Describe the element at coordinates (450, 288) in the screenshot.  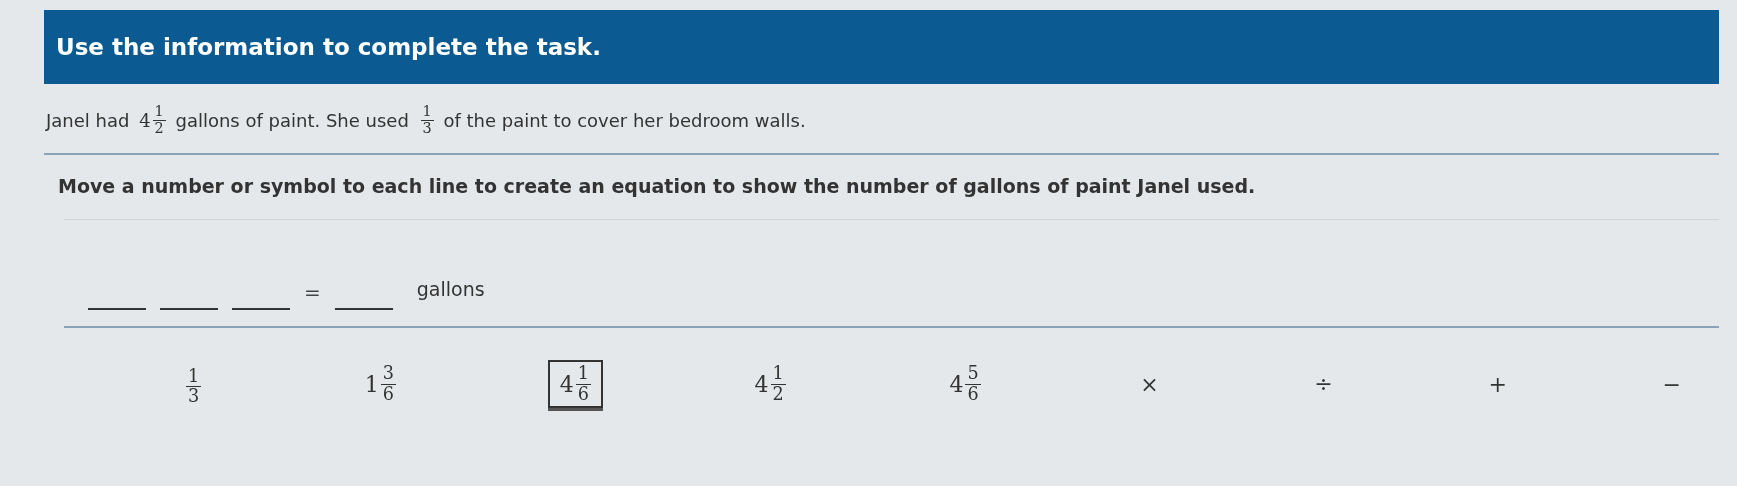
I see `unit-label: gallons` at that location.